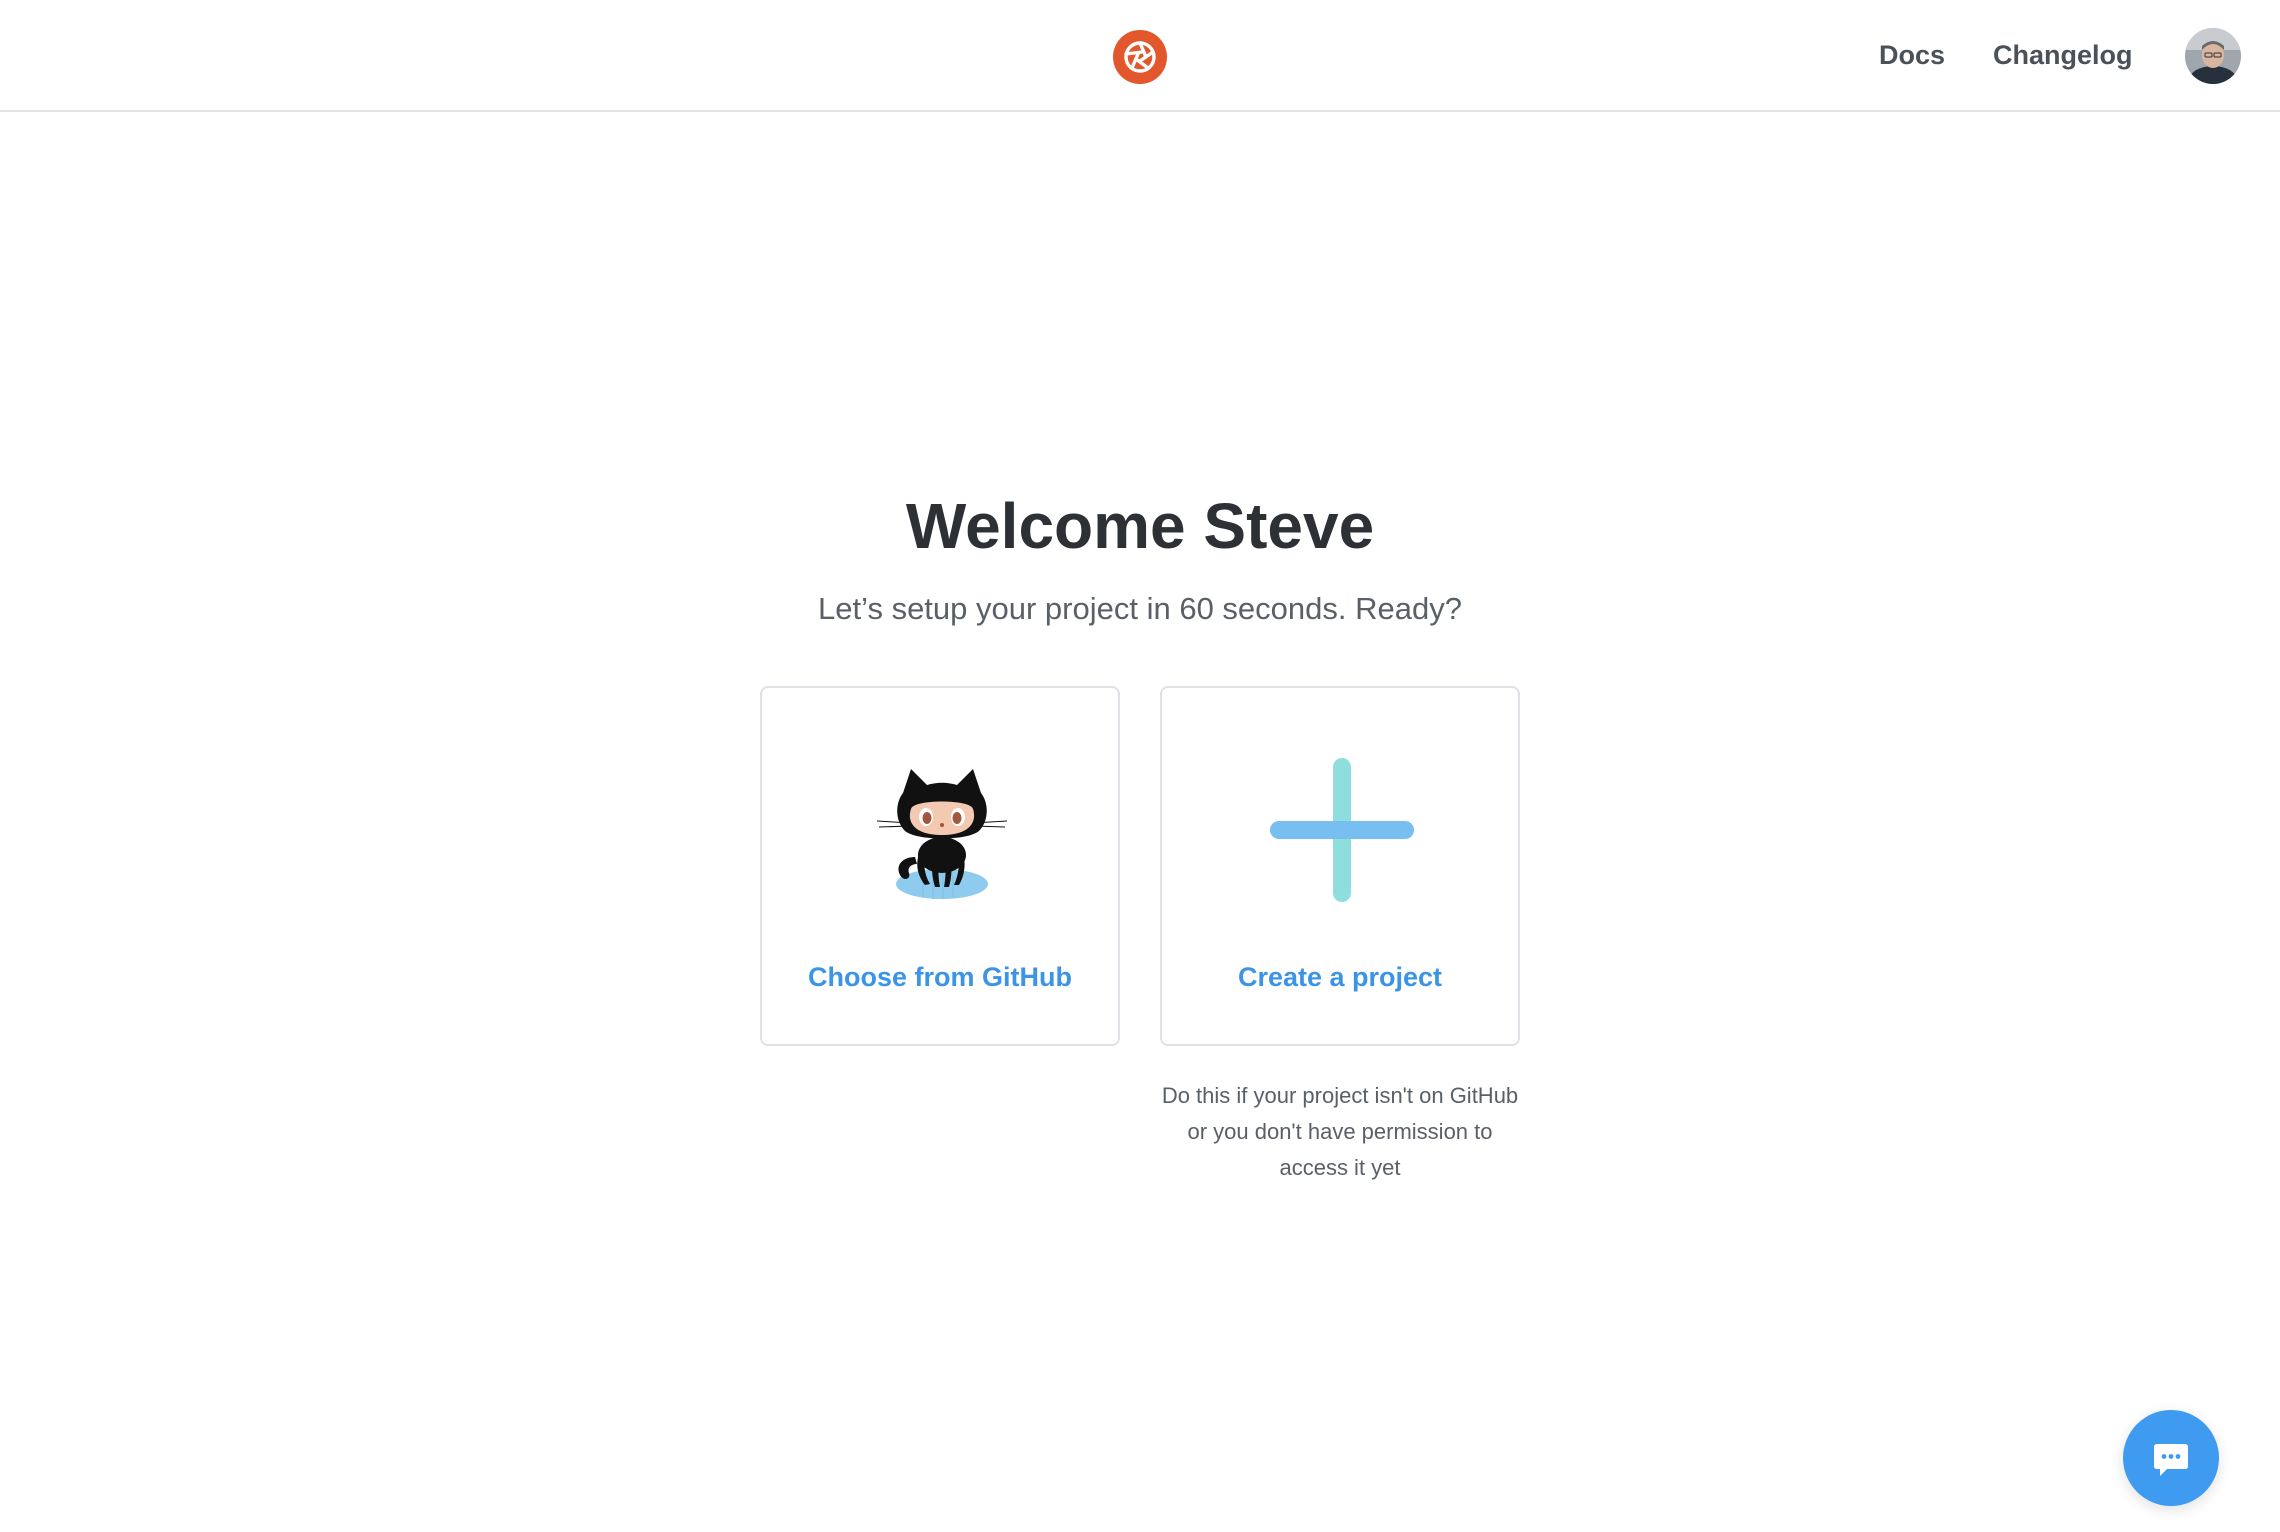  What do you see at coordinates (1912, 55) in the screenshot?
I see `nav-docs-link: Docs` at bounding box center [1912, 55].